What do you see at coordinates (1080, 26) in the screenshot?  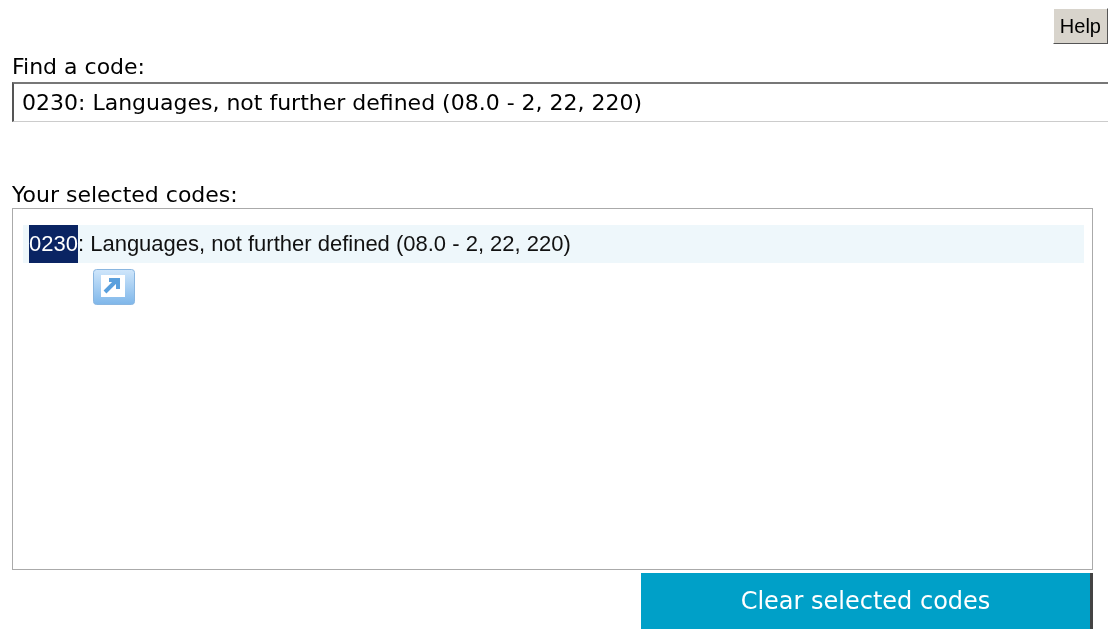 I see `help-button: Help` at bounding box center [1080, 26].